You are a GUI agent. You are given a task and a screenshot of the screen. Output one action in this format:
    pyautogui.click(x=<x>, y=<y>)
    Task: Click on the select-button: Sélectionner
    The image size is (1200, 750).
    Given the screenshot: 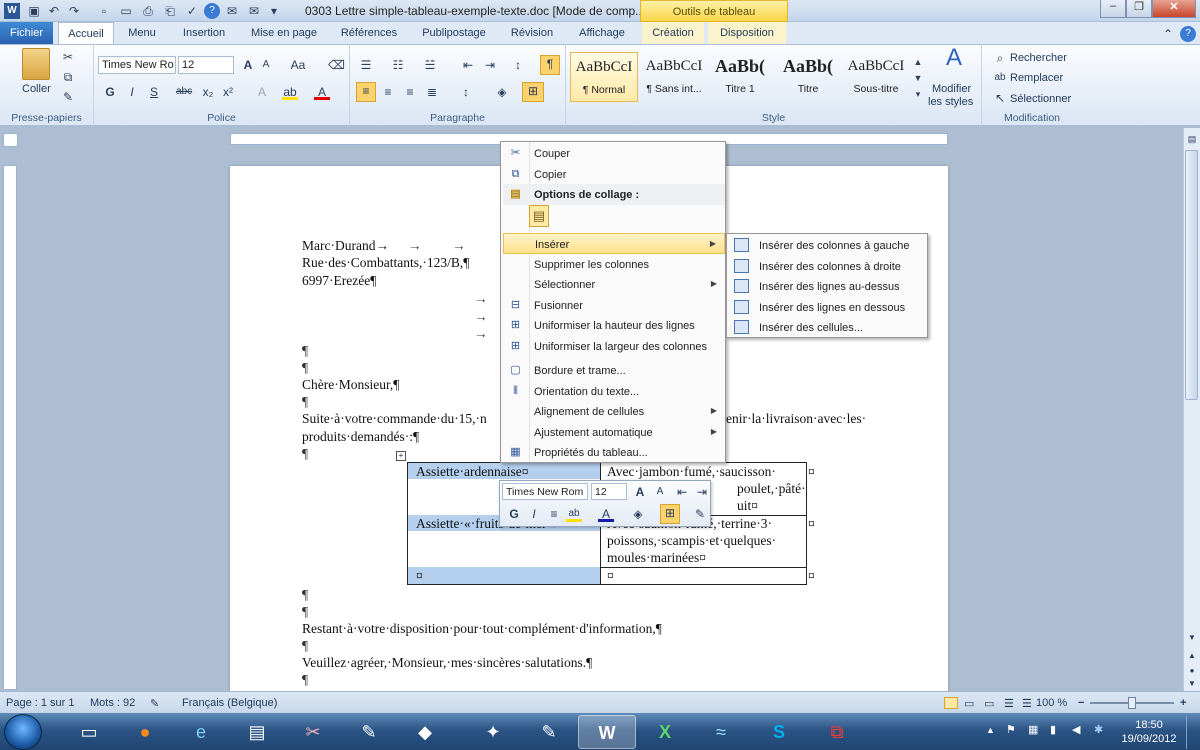 What is the action you would take?
    pyautogui.click(x=1040, y=99)
    